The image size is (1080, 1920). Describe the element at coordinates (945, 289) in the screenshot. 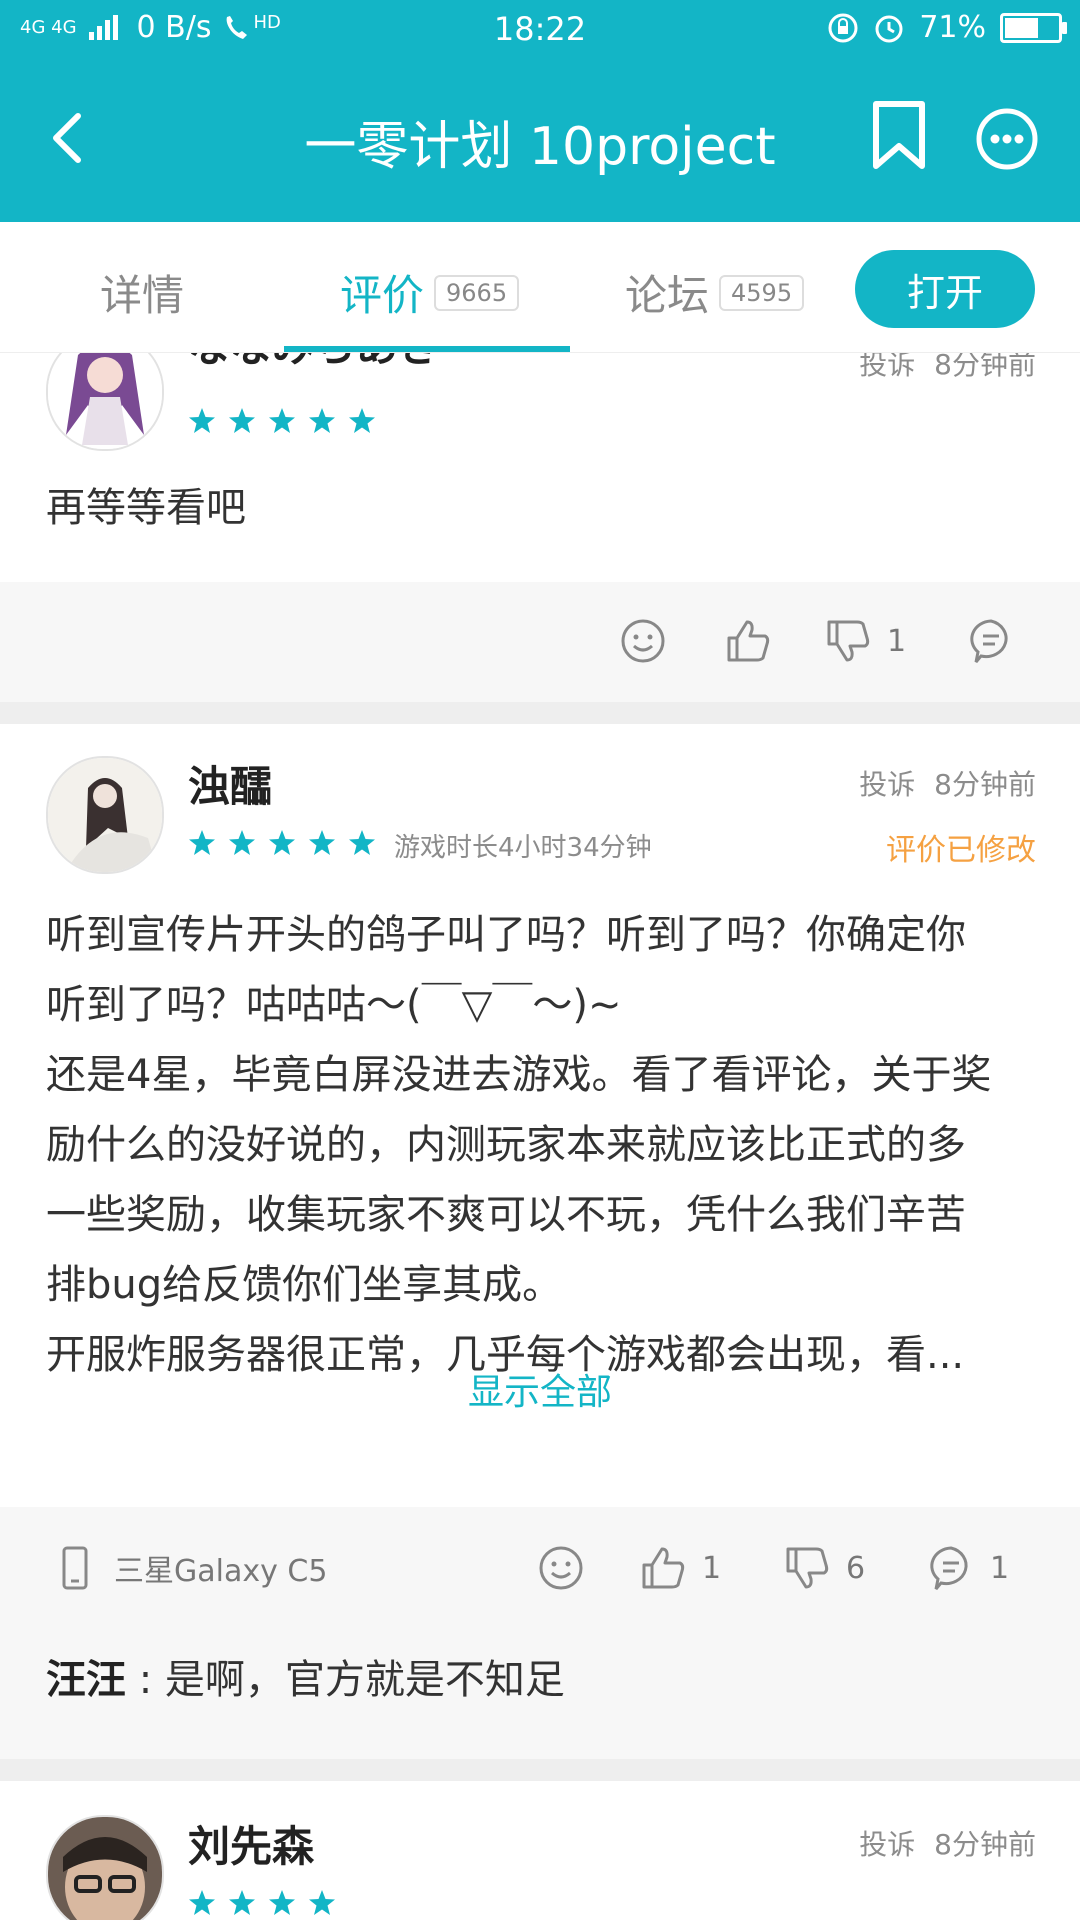

I see `open-button: 打开` at that location.